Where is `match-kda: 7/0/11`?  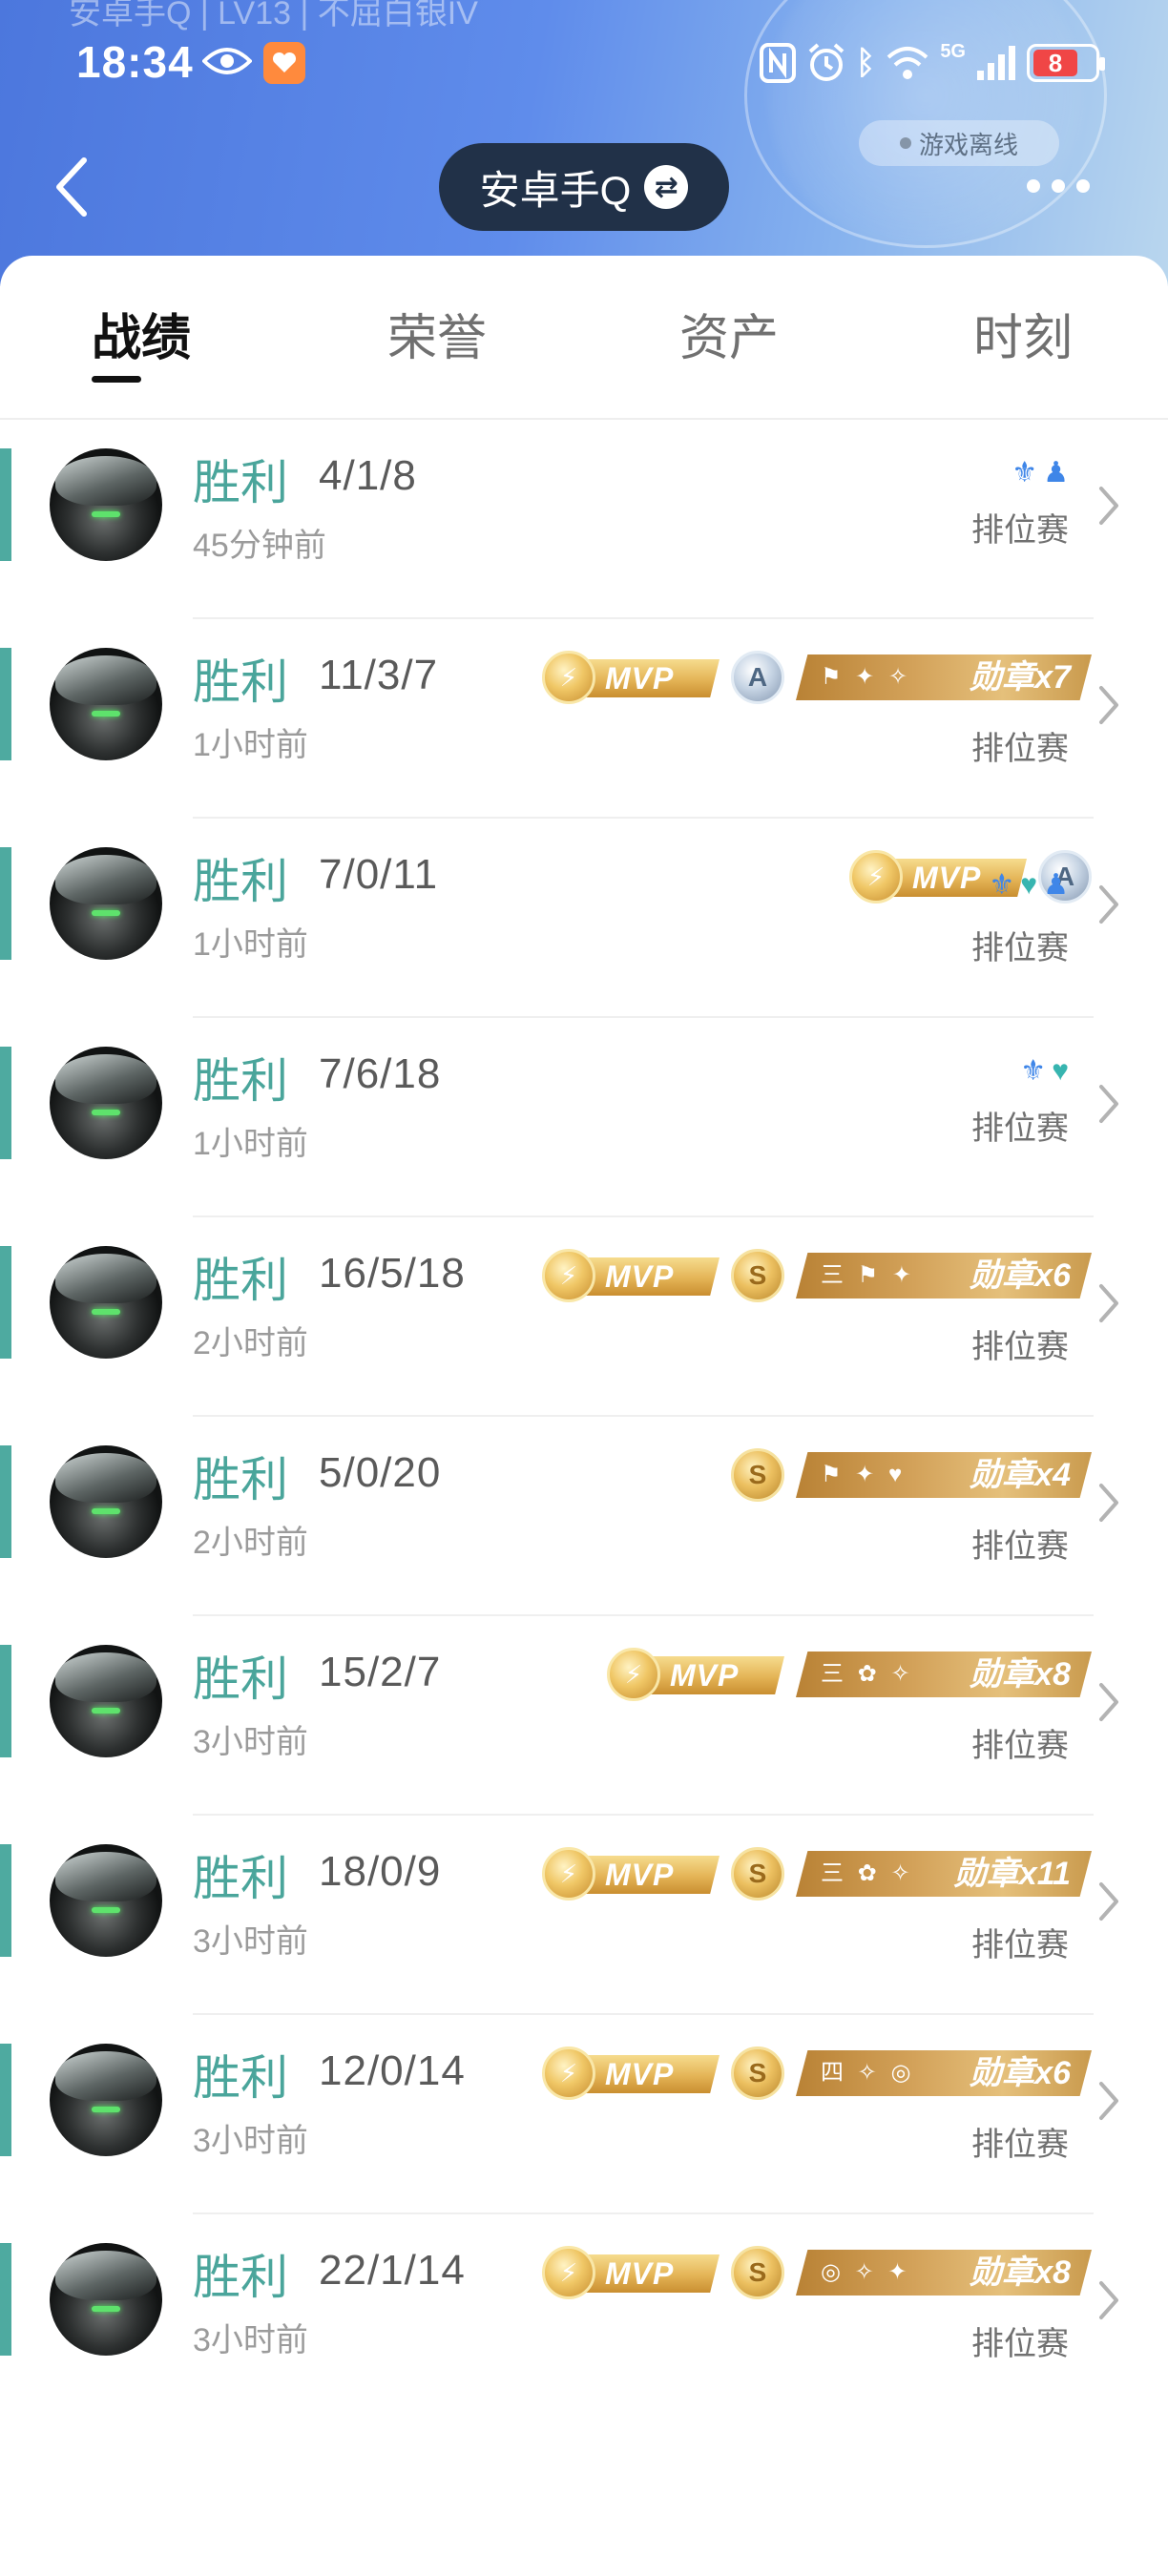 match-kda: 7/0/11 is located at coordinates (379, 874).